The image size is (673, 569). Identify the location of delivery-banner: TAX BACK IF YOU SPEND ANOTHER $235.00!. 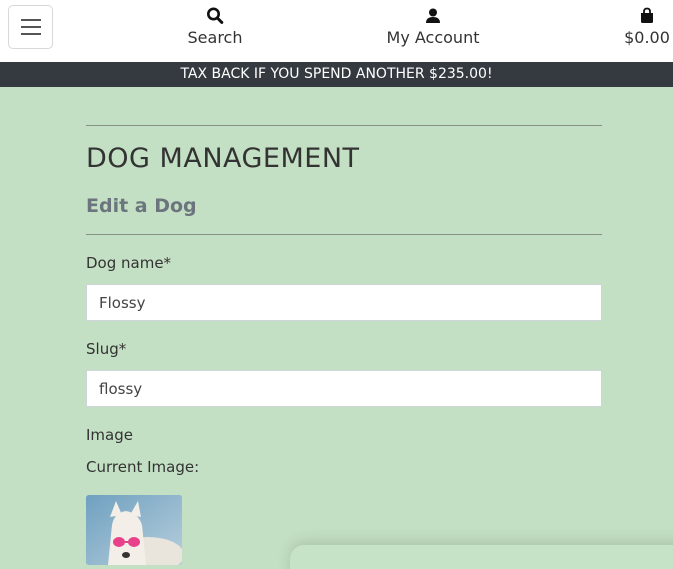
(336, 74).